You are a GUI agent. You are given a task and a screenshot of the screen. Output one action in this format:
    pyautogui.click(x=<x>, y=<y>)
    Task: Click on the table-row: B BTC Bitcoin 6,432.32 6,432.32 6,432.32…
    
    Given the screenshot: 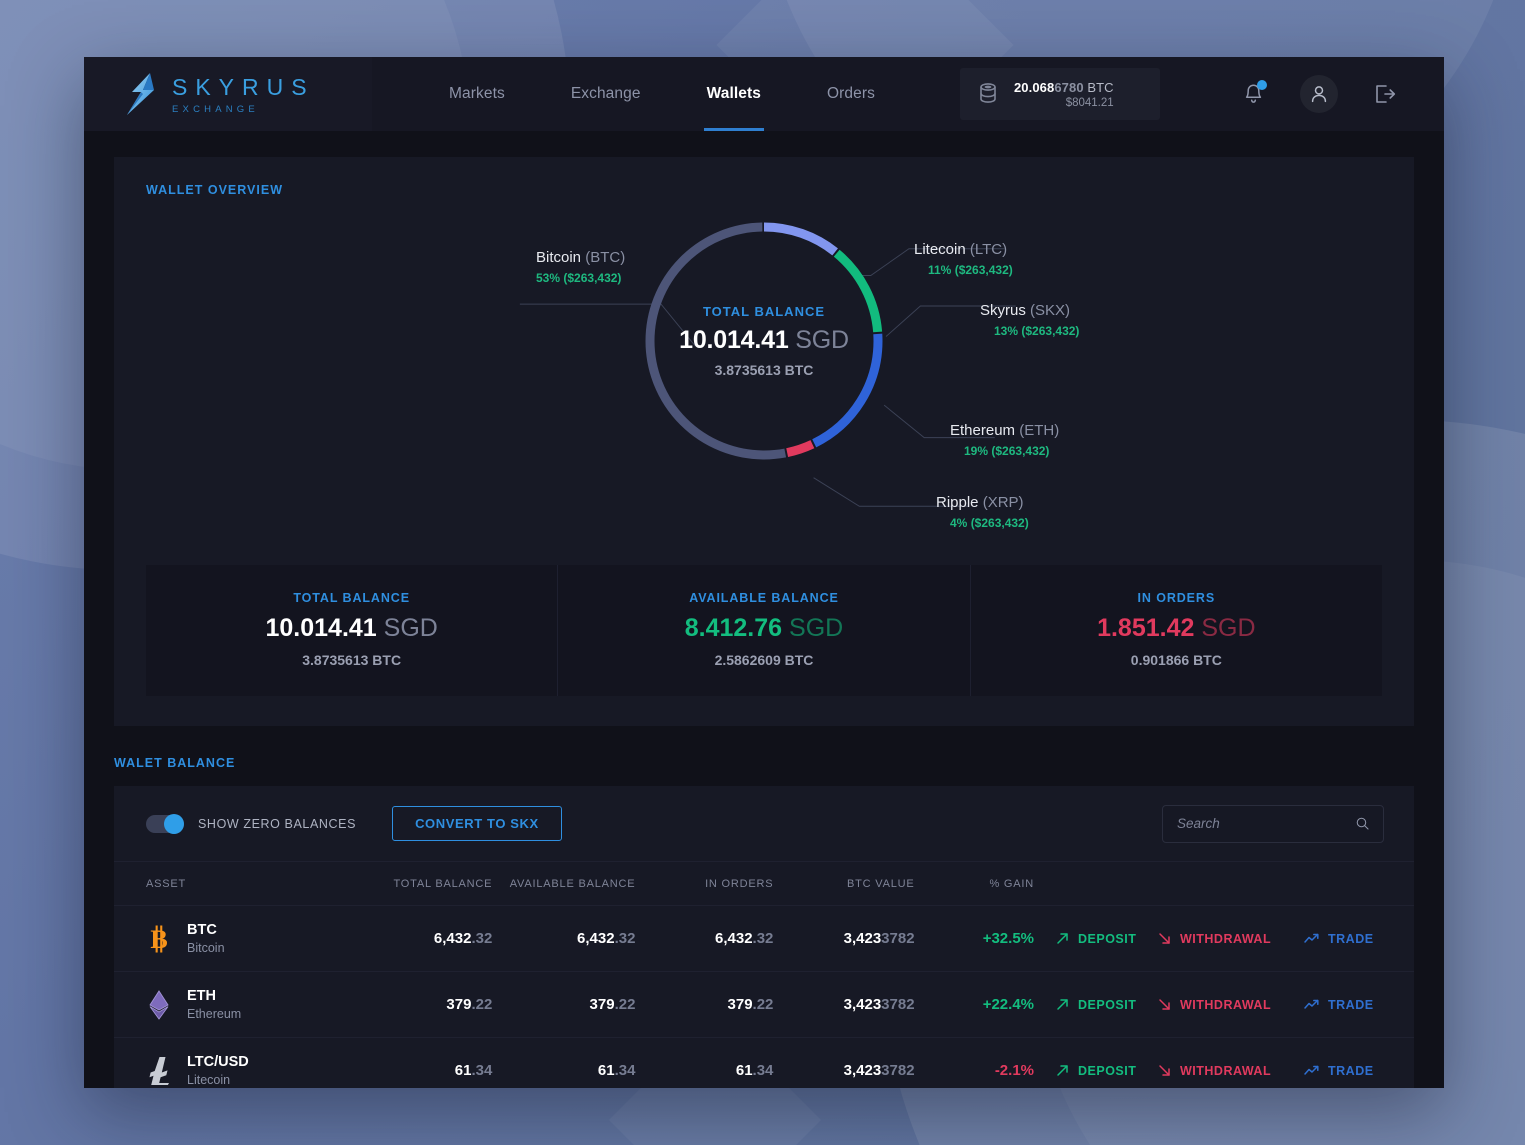 What is the action you would take?
    pyautogui.click(x=764, y=938)
    